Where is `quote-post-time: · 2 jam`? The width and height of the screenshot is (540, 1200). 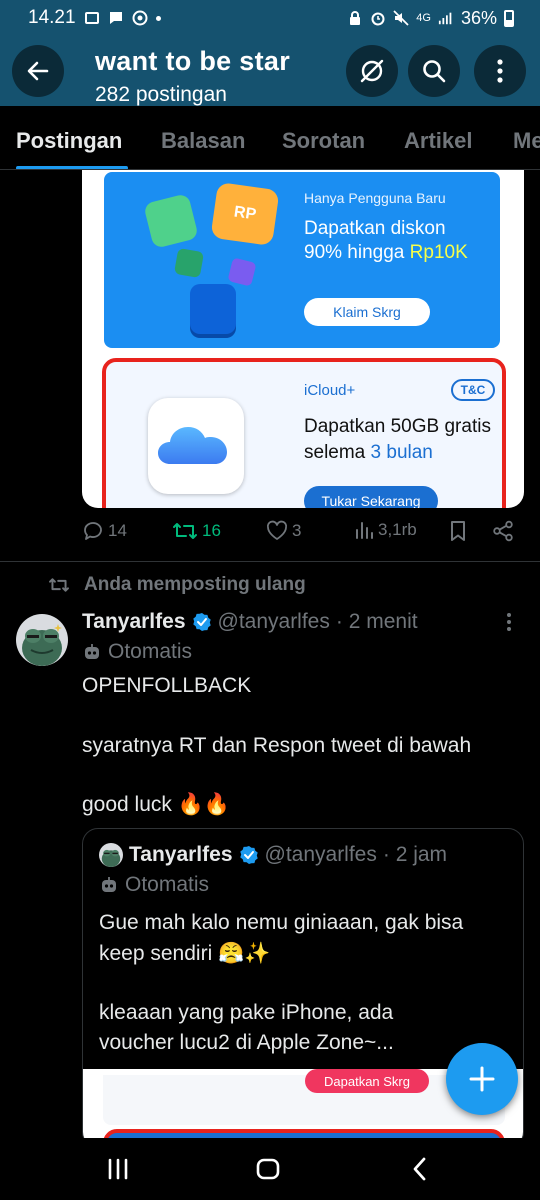
quote-post-time: · 2 jam is located at coordinates (415, 854).